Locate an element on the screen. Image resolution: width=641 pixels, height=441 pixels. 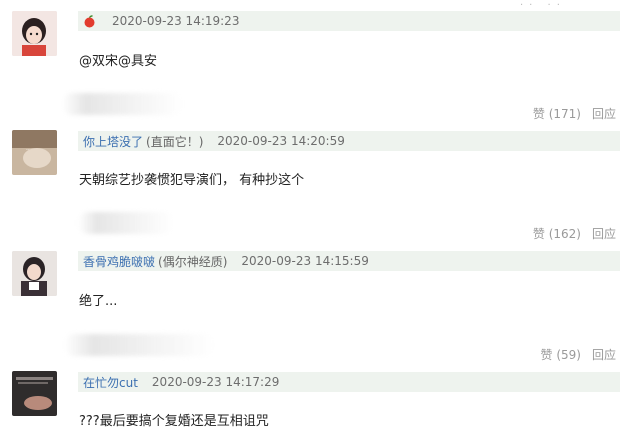
username-link: 在忙勿cut is located at coordinates (110, 382).